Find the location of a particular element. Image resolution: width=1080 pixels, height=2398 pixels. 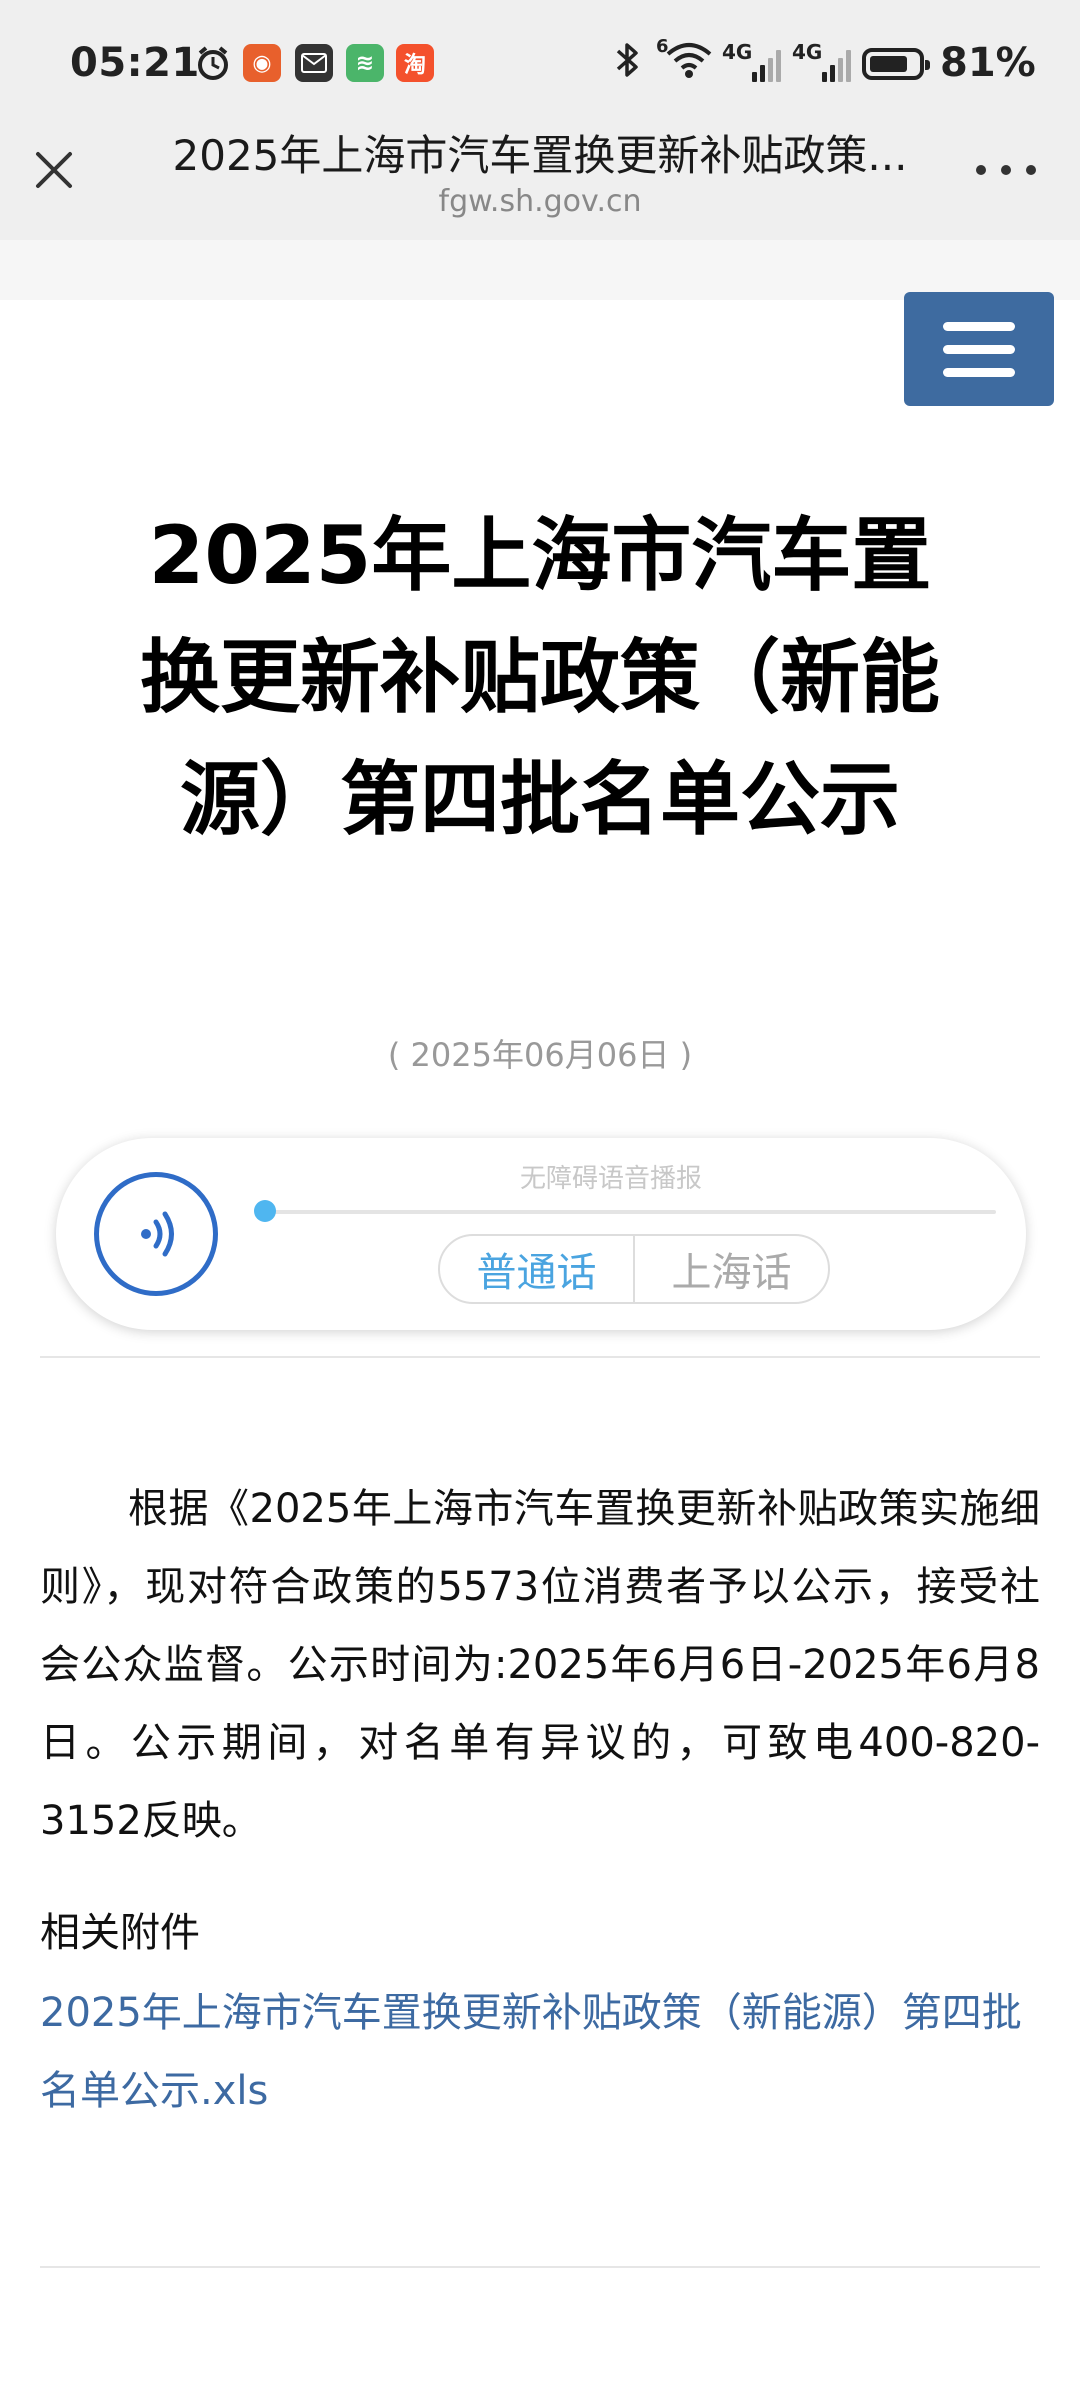

attachments-heading: 相关附件 is located at coordinates (120, 1933).